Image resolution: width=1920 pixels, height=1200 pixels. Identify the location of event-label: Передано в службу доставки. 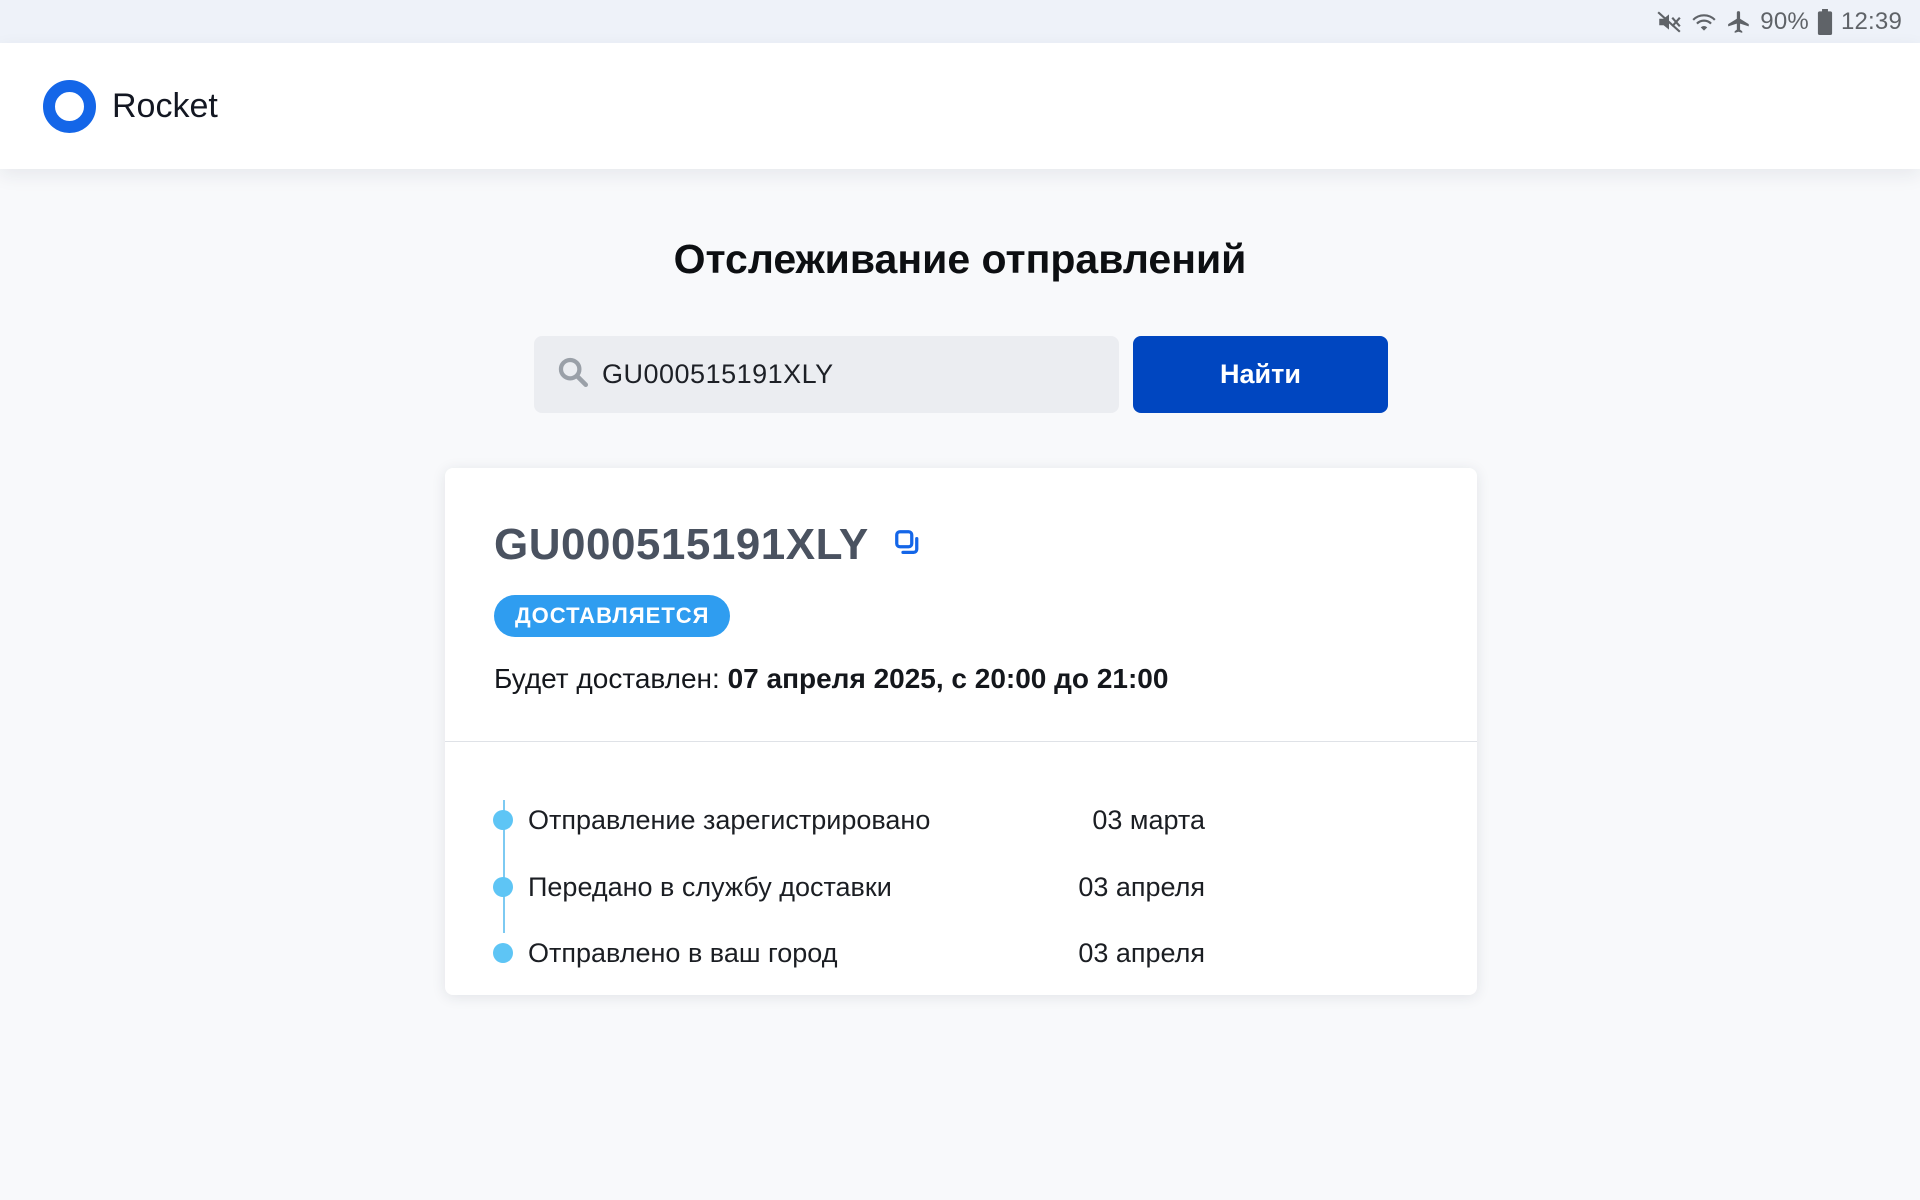
(710, 886).